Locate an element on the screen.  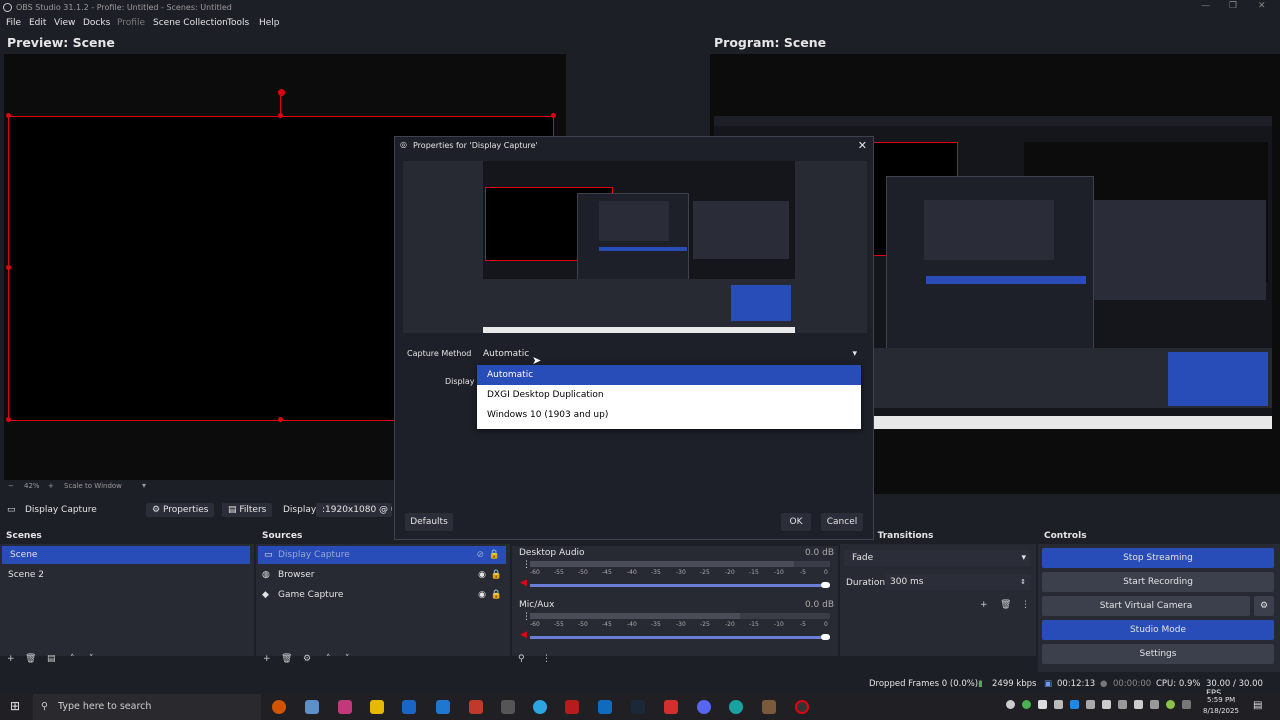
link-icon: ⚲ is located at coordinates (521, 659).